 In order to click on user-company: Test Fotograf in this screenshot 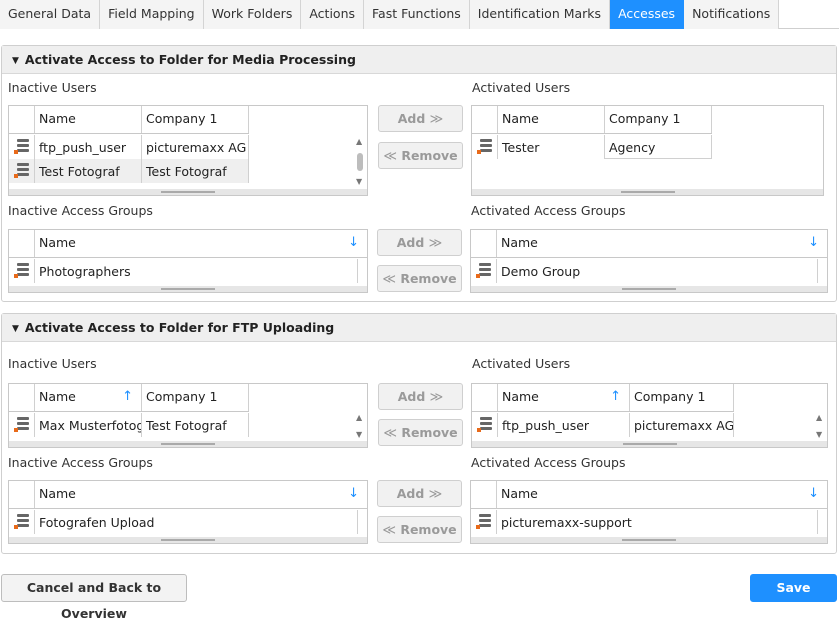, I will do `click(195, 425)`.